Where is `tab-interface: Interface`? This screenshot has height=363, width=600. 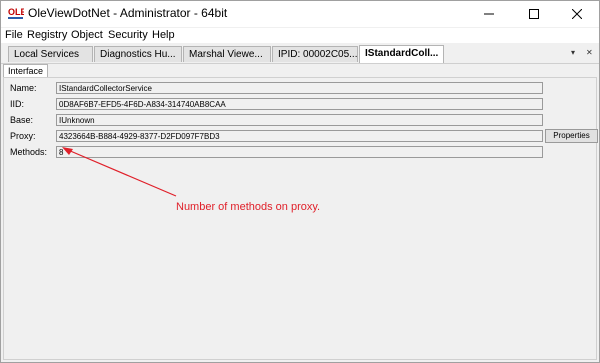 tab-interface: Interface is located at coordinates (26, 71).